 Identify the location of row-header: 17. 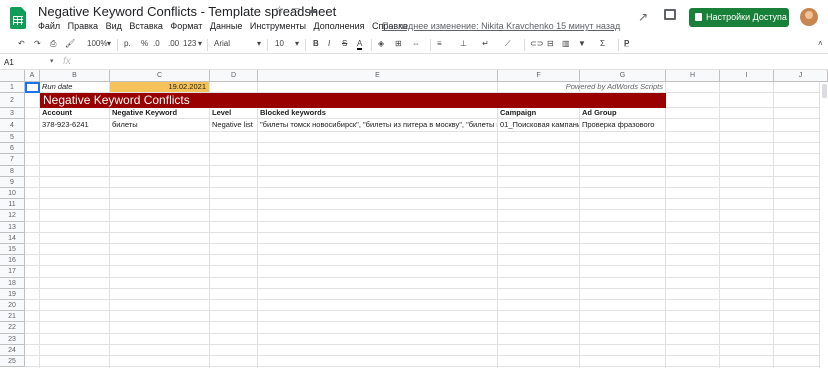
(12, 272).